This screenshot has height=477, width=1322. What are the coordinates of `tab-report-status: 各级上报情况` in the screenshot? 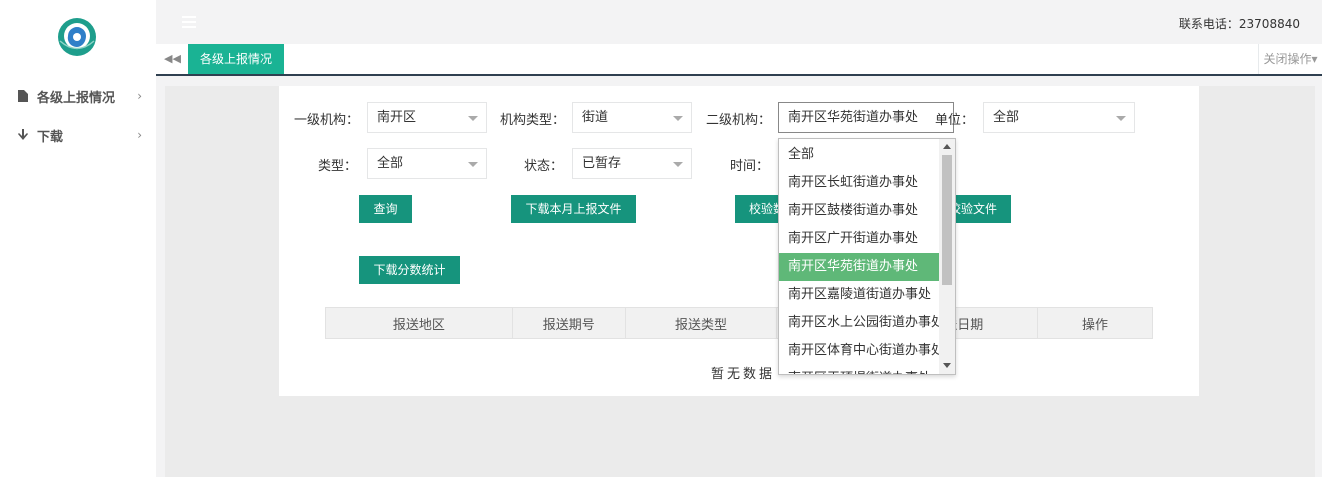 It's located at (236, 59).